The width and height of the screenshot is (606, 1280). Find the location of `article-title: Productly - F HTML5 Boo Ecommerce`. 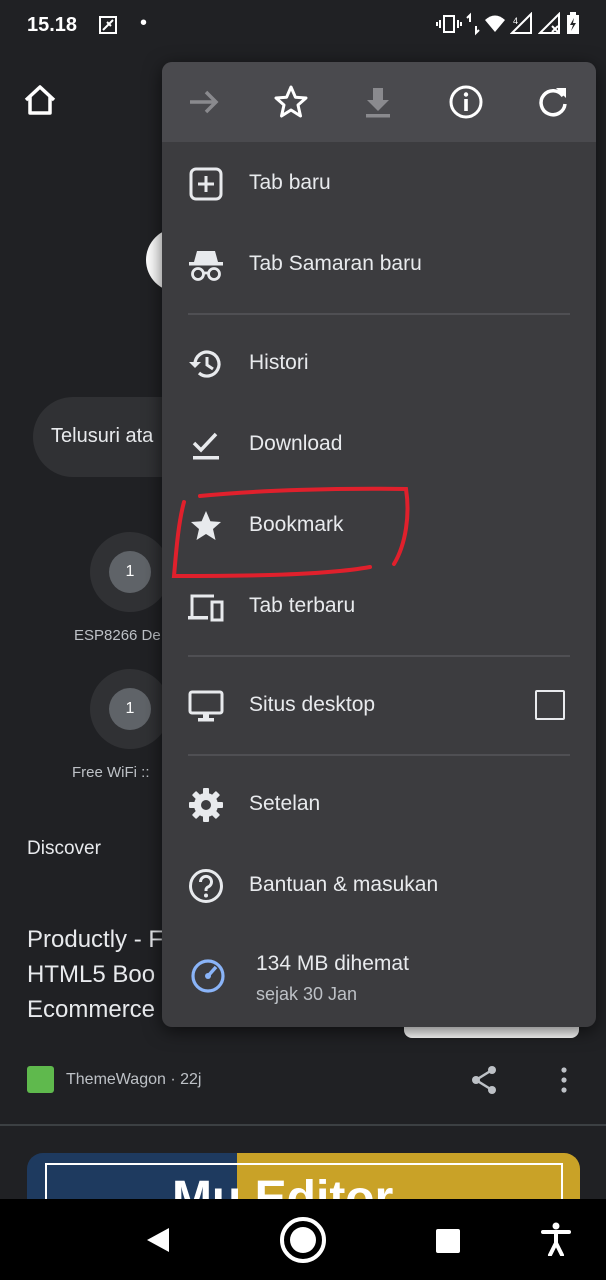

article-title: Productly - F HTML5 Boo Ecommerce is located at coordinates (102, 974).